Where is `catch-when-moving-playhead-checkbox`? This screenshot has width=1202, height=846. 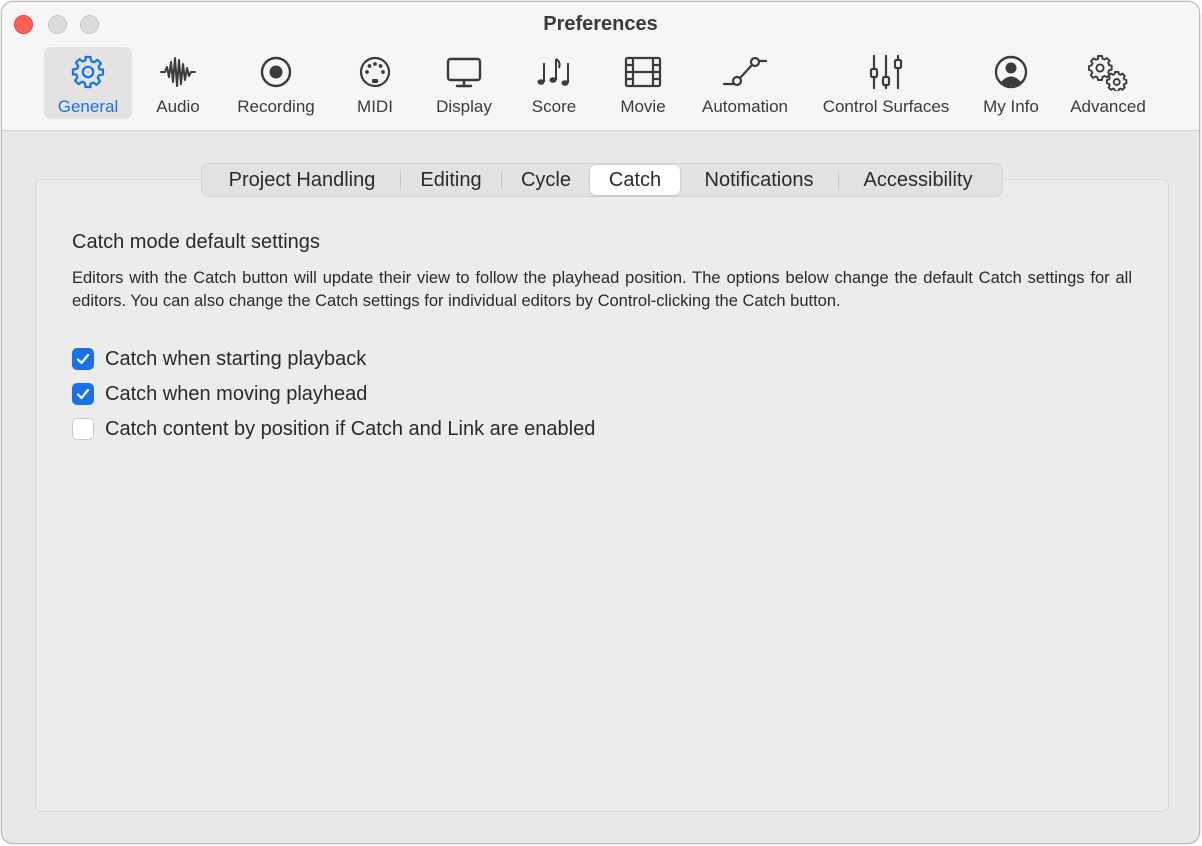 catch-when-moving-playhead-checkbox is located at coordinates (83, 394).